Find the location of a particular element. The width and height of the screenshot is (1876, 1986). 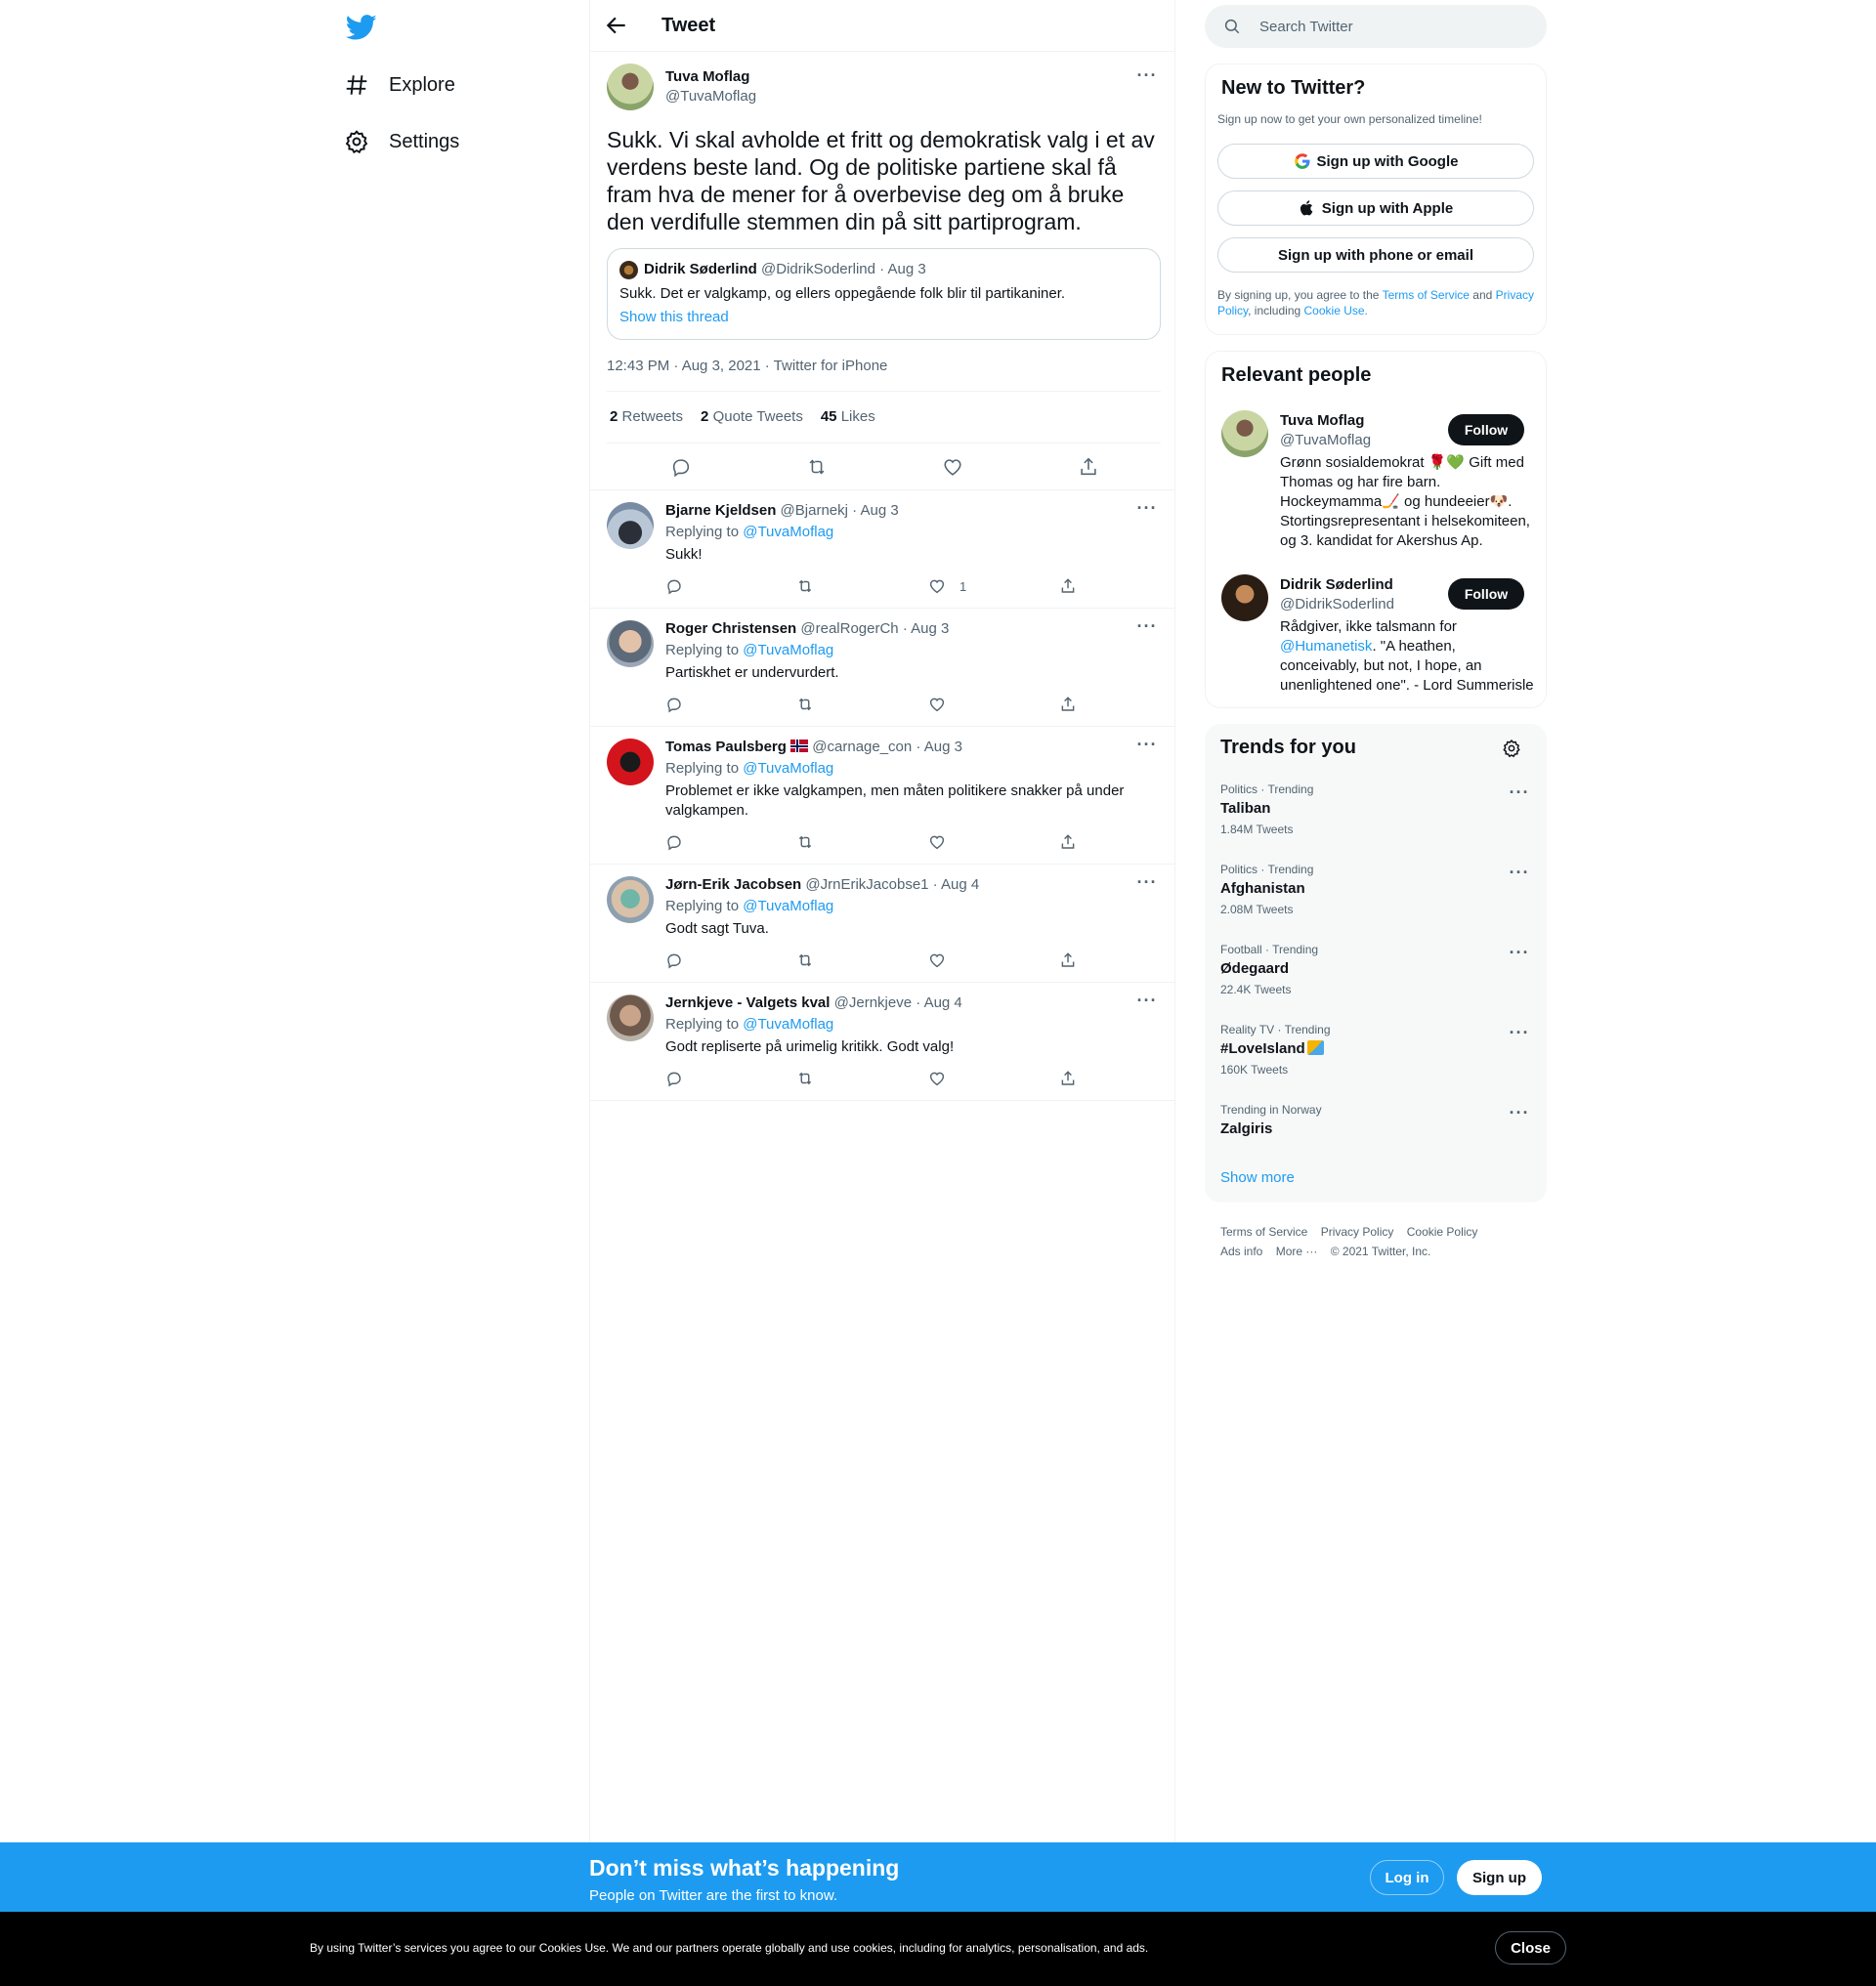

footer-ads-link: Ads info is located at coordinates (1241, 1251).